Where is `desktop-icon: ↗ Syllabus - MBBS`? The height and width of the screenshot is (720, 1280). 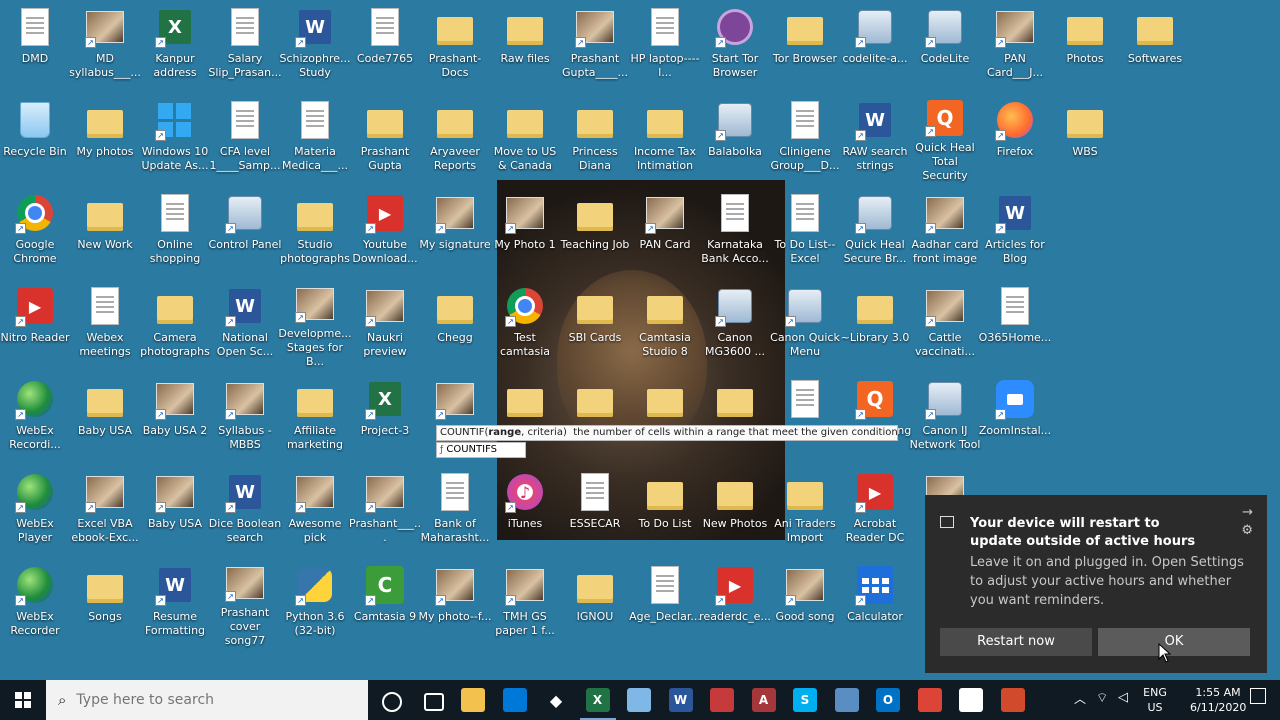 desktop-icon: ↗ Syllabus - MBBS is located at coordinates (245, 417).